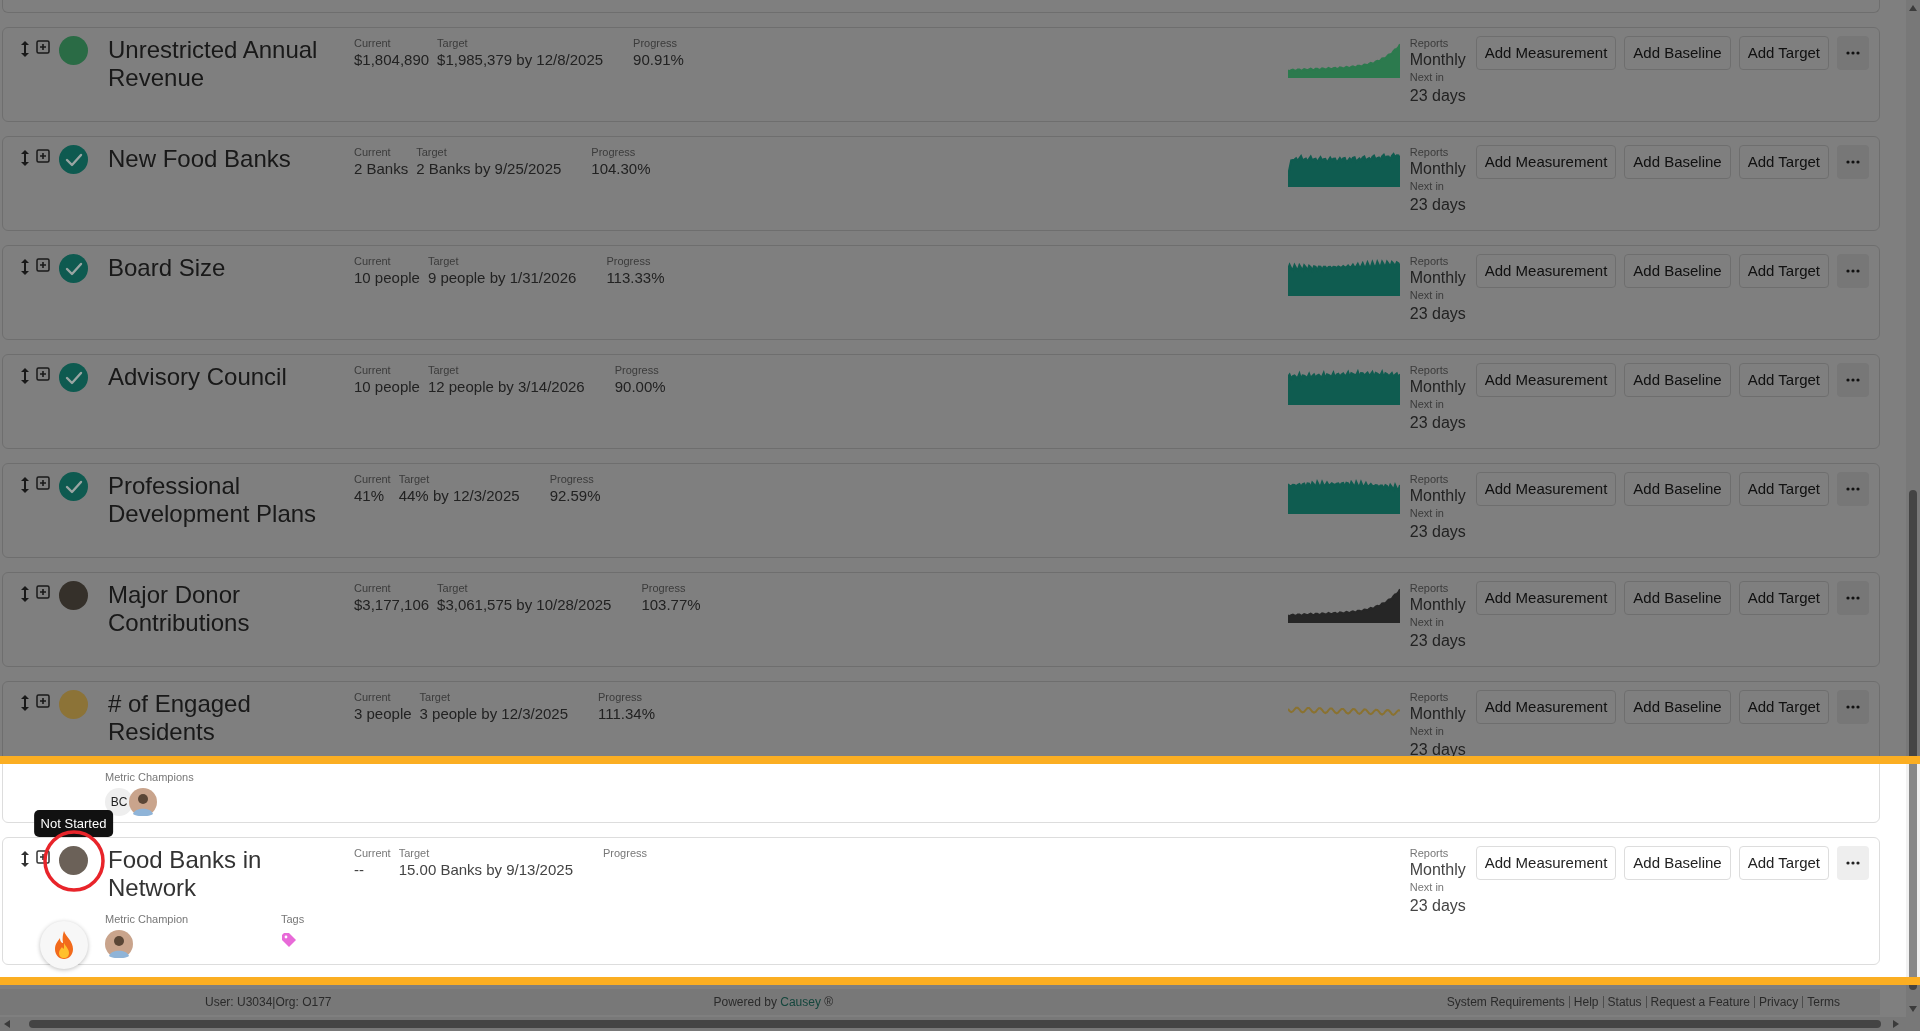  I want to click on field-label: Target, so click(435, 697).